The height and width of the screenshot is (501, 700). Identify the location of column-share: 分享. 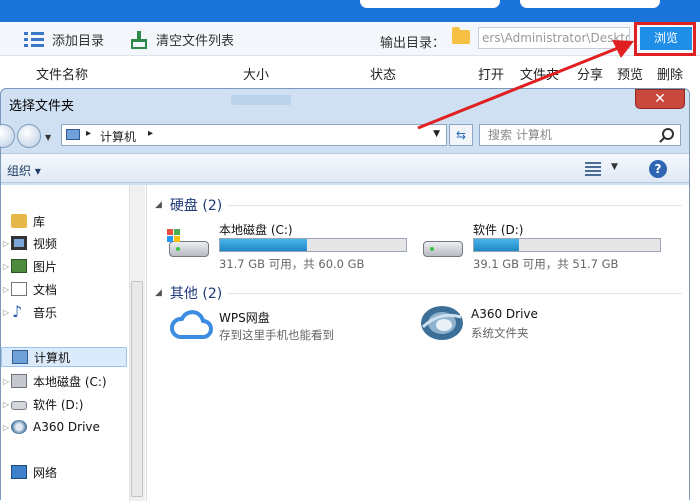
(590, 73).